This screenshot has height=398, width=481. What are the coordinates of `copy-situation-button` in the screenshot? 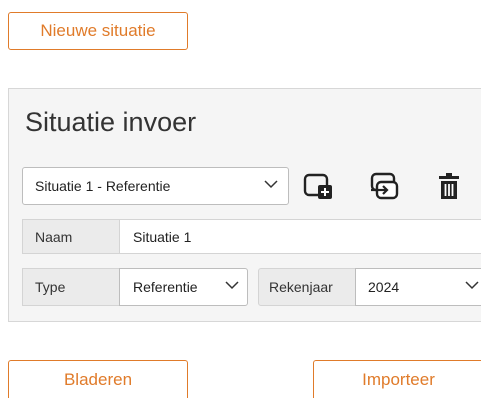 It's located at (384, 186).